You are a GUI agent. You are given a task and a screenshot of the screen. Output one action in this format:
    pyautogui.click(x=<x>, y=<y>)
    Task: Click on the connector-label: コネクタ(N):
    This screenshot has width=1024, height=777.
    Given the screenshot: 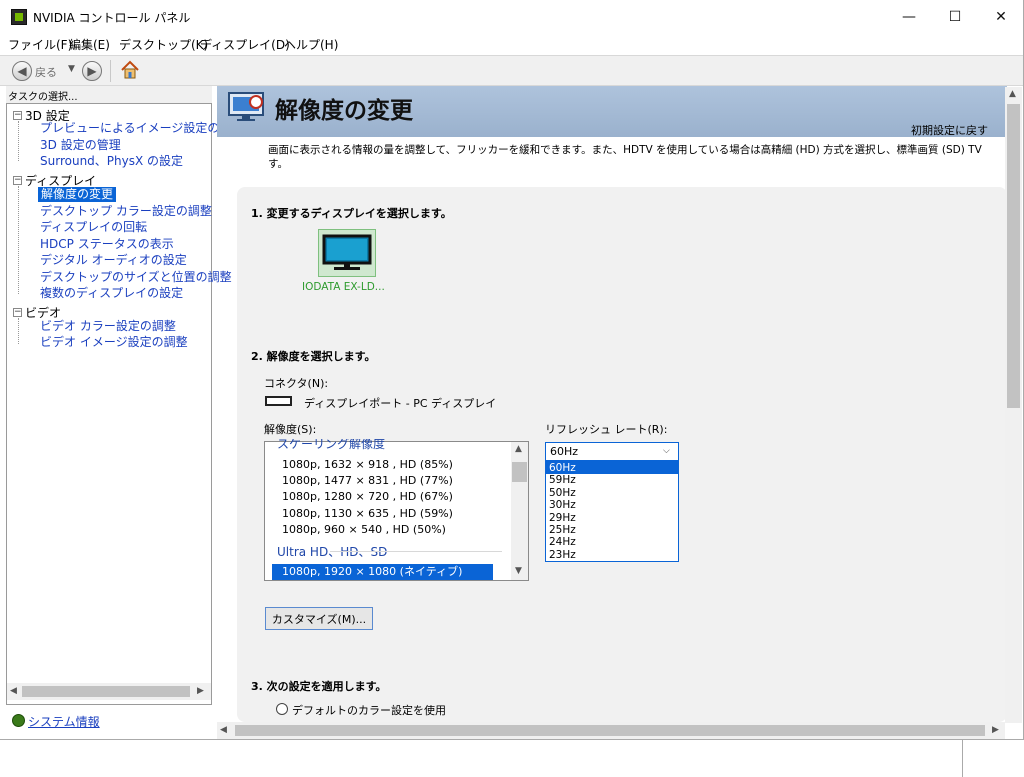 What is the action you would take?
    pyautogui.click(x=296, y=383)
    